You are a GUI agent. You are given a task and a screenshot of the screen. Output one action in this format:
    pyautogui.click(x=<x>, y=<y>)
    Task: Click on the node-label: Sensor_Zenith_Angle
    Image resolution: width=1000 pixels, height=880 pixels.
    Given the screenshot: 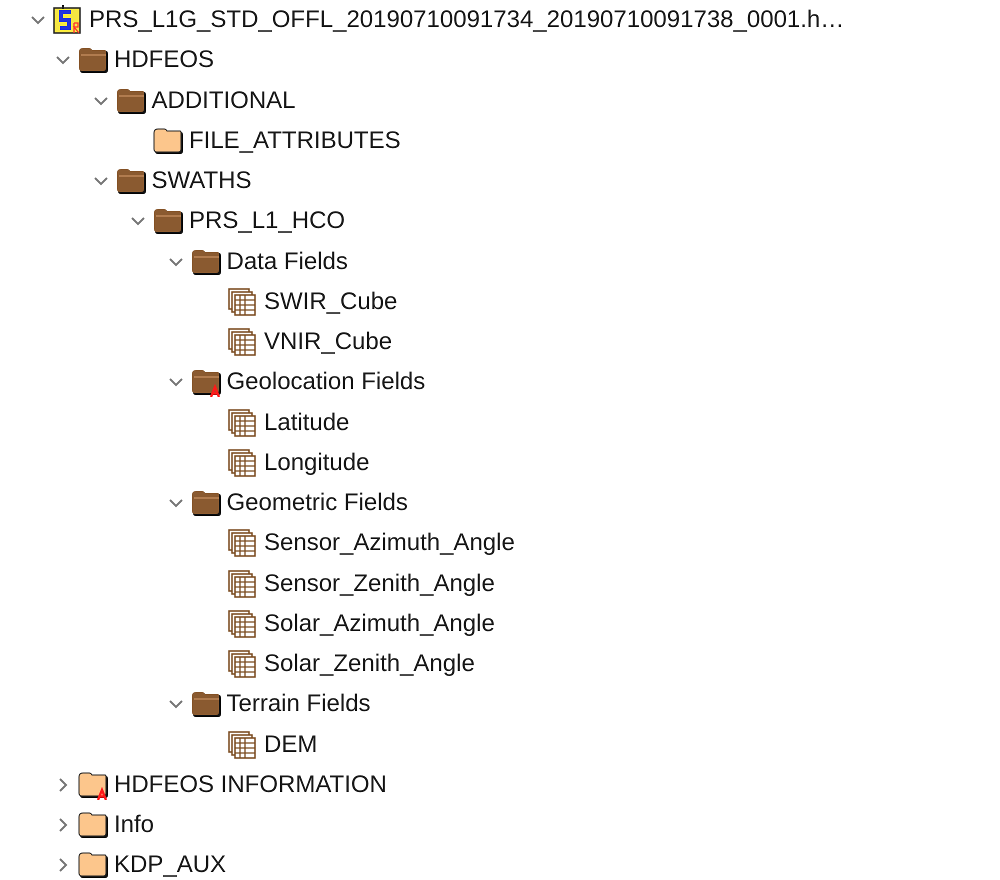 What is the action you would take?
    pyautogui.click(x=379, y=584)
    